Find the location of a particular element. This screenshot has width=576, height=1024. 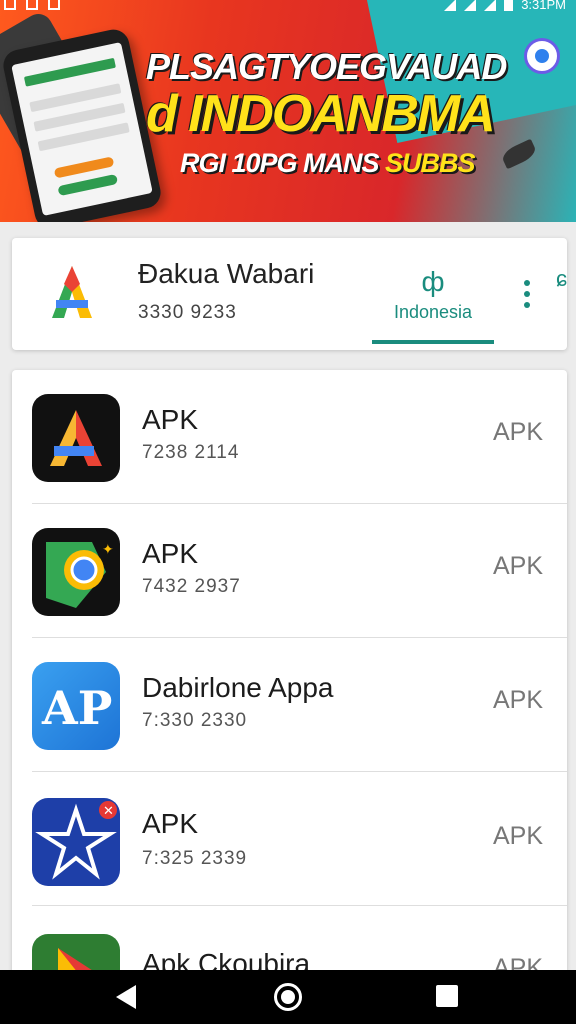

battery-icon is located at coordinates (509, 5).